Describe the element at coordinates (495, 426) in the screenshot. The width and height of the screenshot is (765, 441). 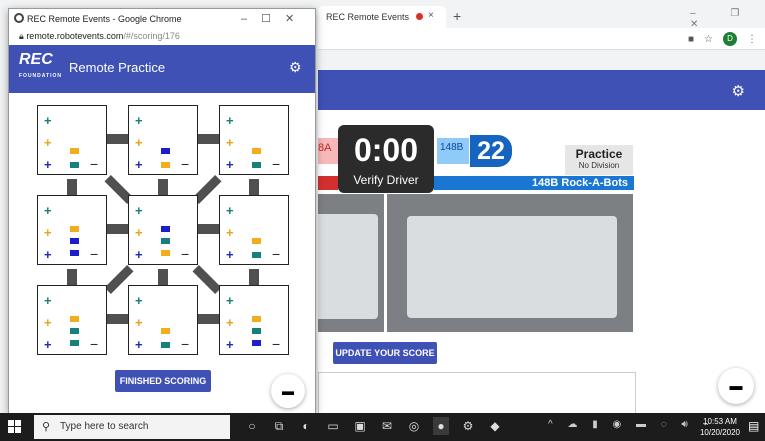
I see `app-icon: ◆` at that location.